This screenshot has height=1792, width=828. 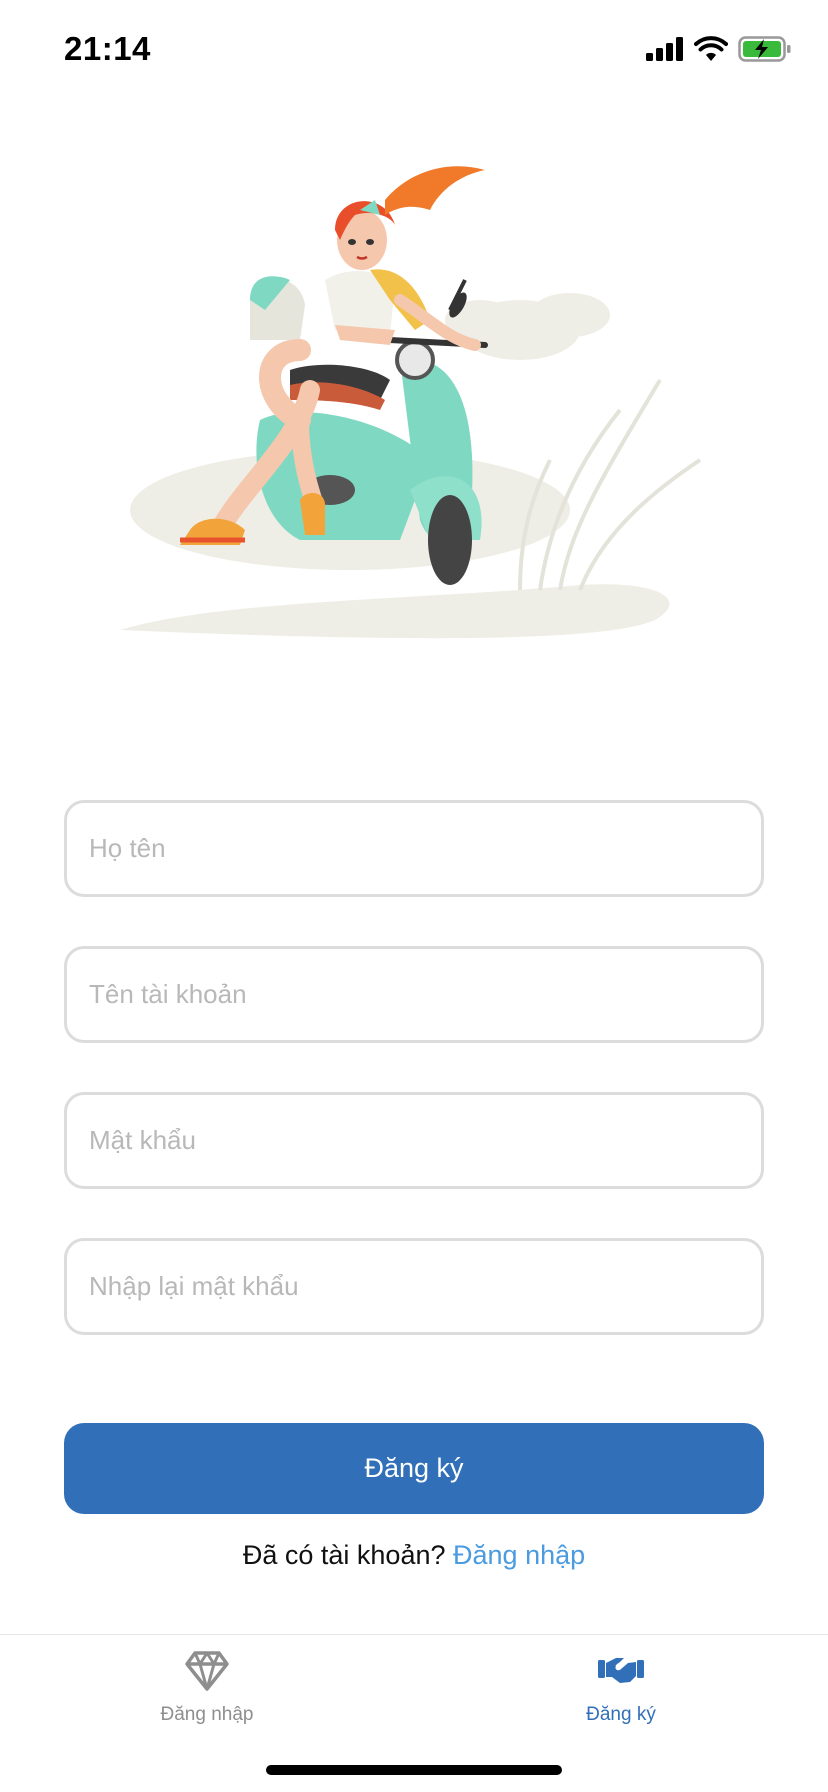 I want to click on status-time: 21:14, so click(x=107, y=48).